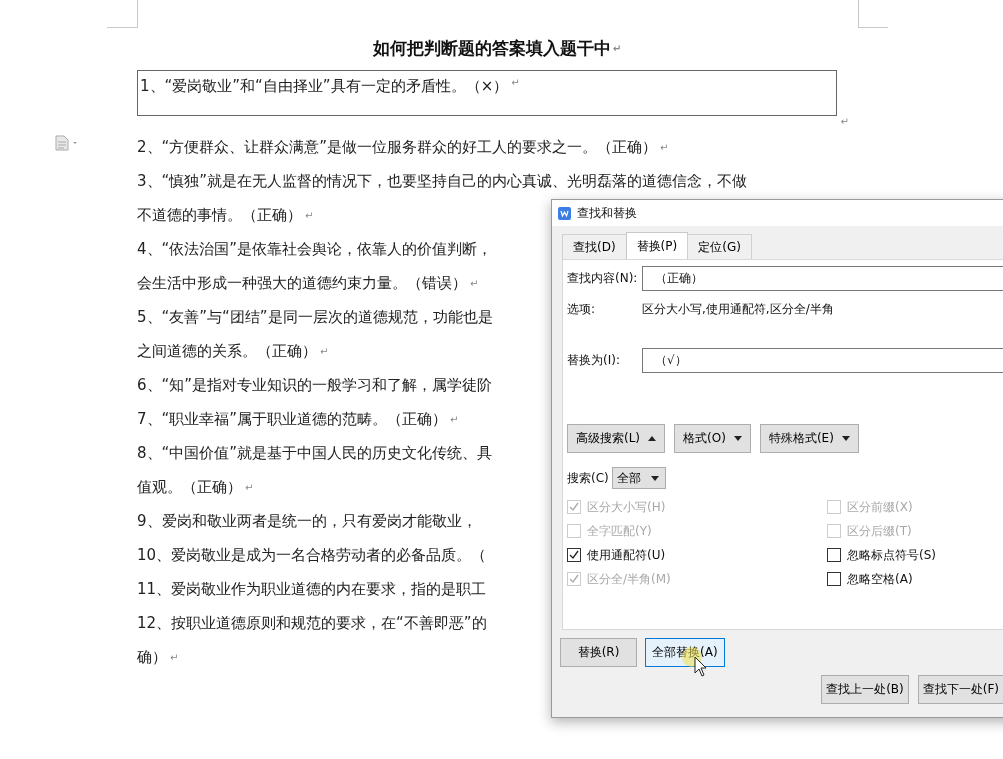 This screenshot has height=759, width=1003. Describe the element at coordinates (312, 555) in the screenshot. I see `question-text: 10、爱岗敬业是成为一名合格劳动者的必备品质。（` at that location.